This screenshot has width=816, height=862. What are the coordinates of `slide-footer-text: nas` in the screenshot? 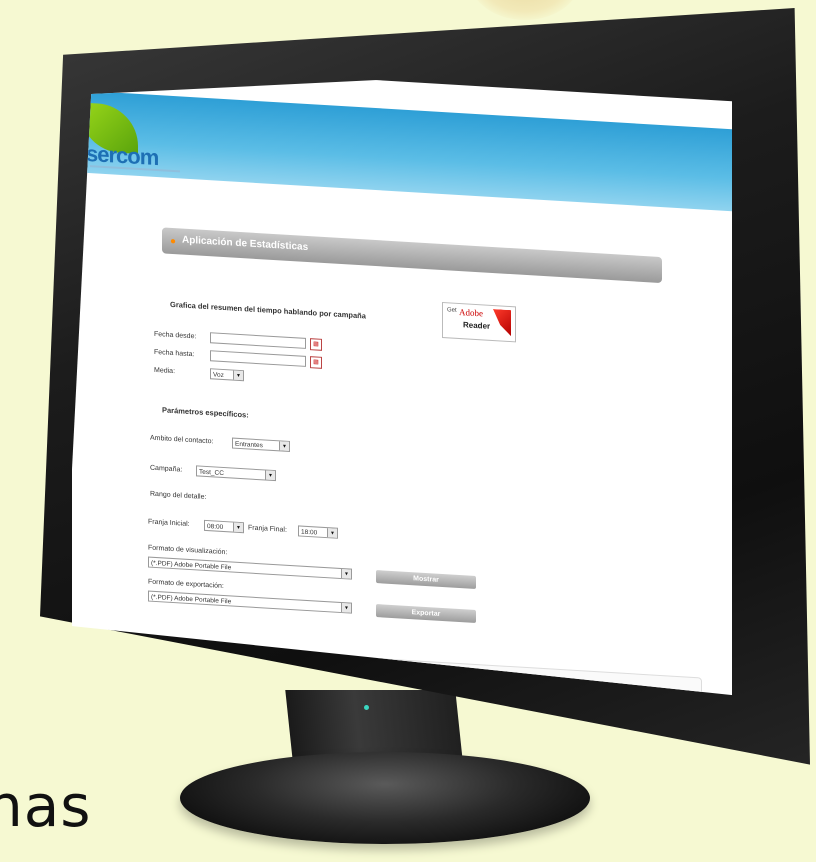 It's located at (46, 806).